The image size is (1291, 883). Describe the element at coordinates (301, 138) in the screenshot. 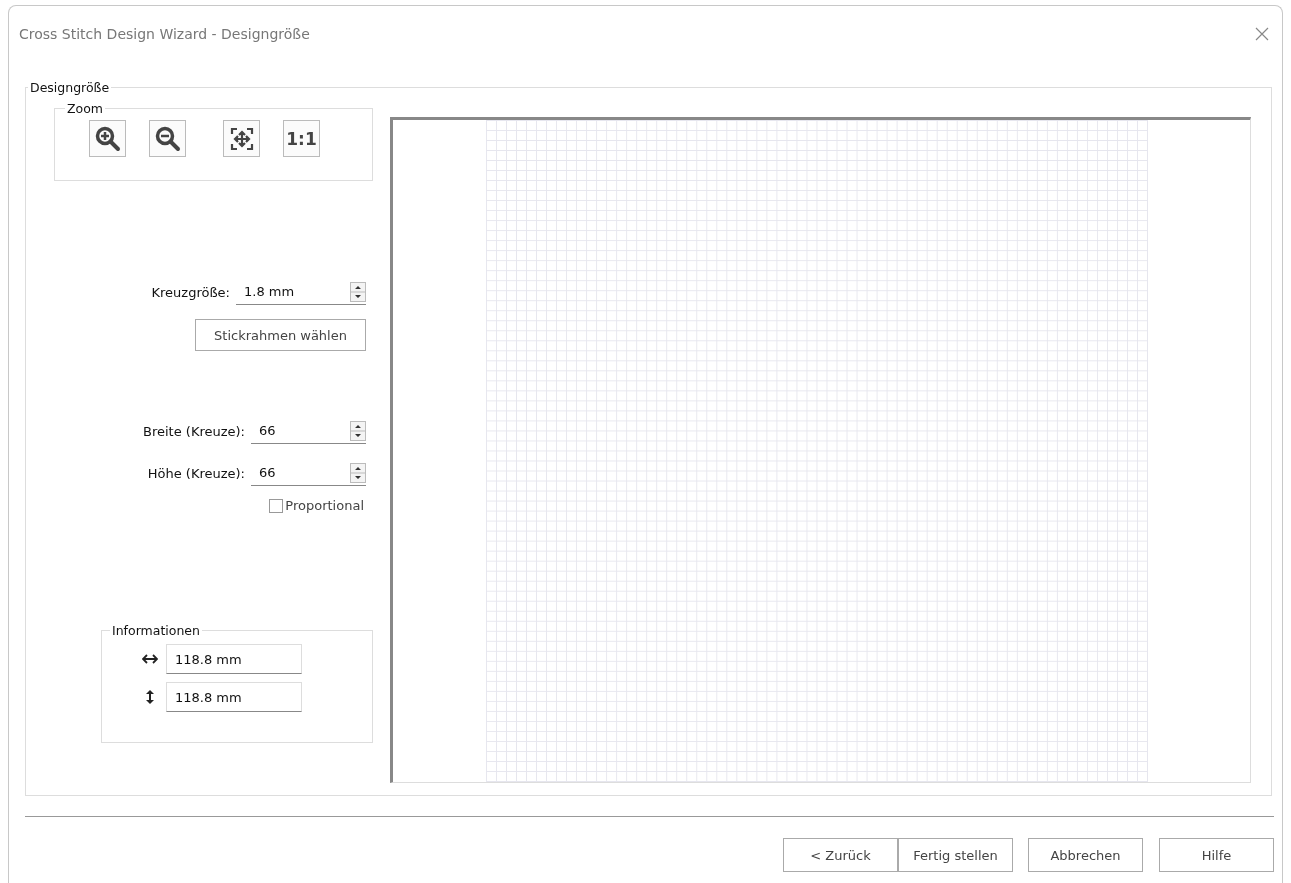

I see `actual-size-button: 1:1` at that location.